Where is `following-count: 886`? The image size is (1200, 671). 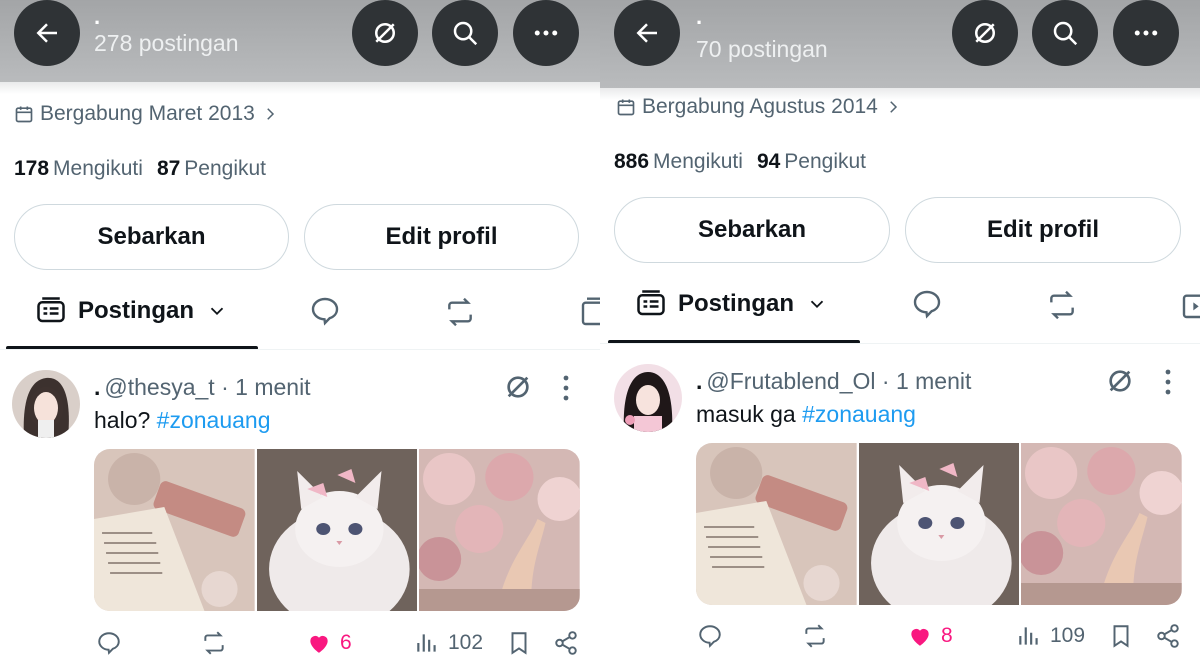 following-count: 886 is located at coordinates (631, 161).